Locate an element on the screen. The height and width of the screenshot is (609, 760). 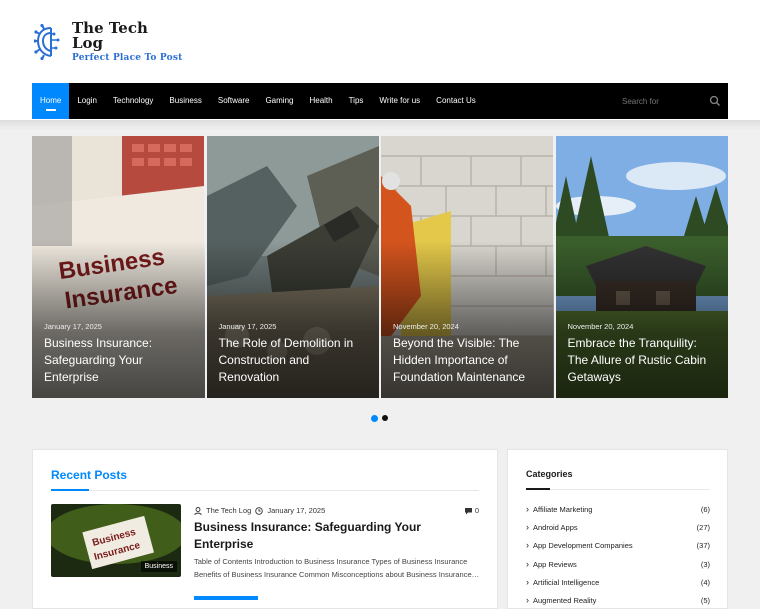
site-logo: The Tech Log Perfect Place To Post is located at coordinates (108, 42).